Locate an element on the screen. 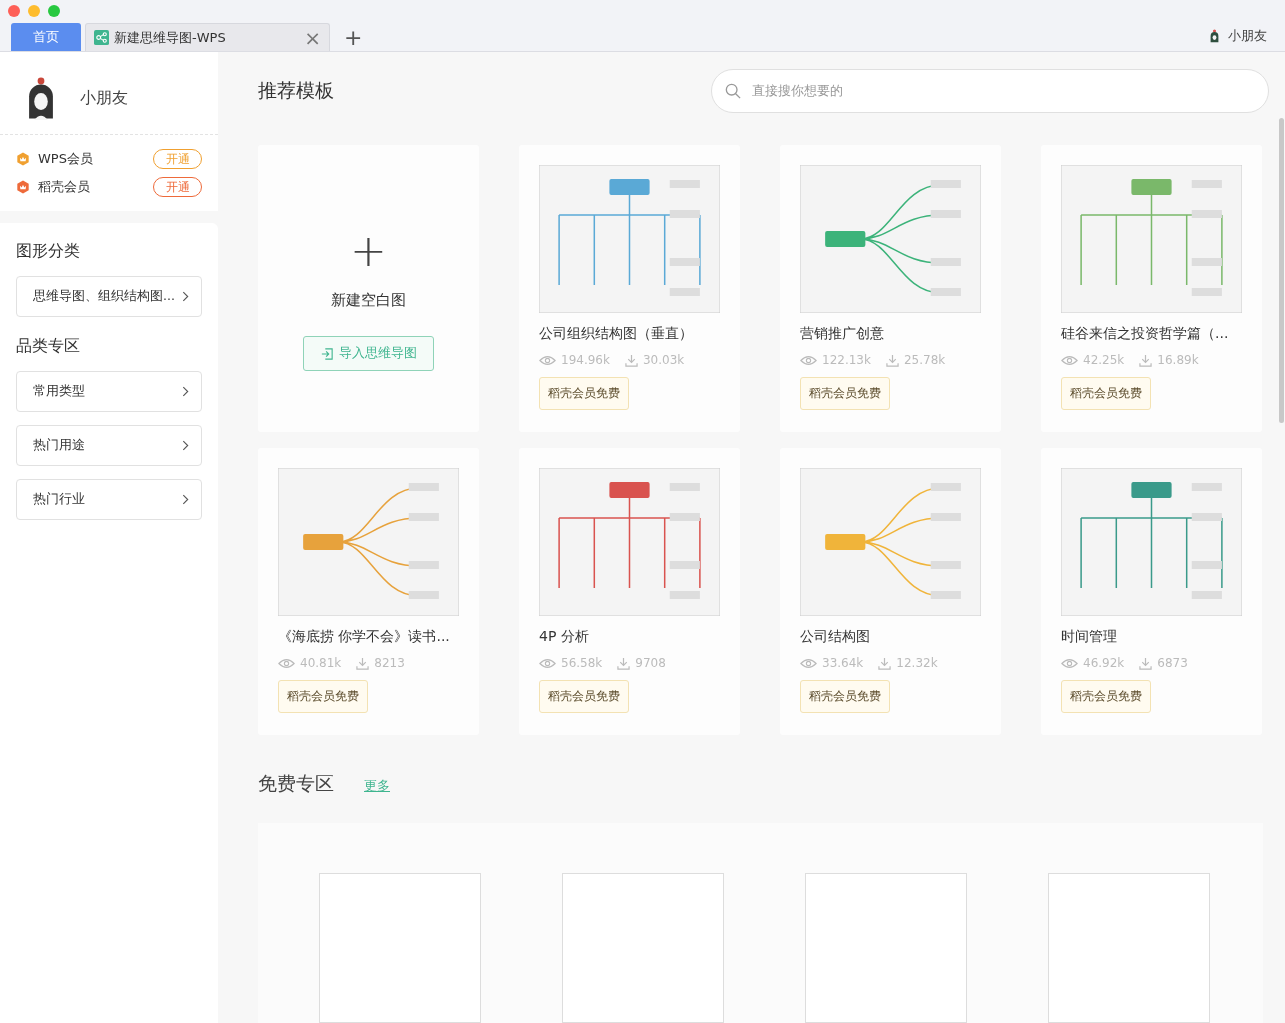 The height and width of the screenshot is (1023, 1285). account-name: 小朋友 is located at coordinates (1247, 36).